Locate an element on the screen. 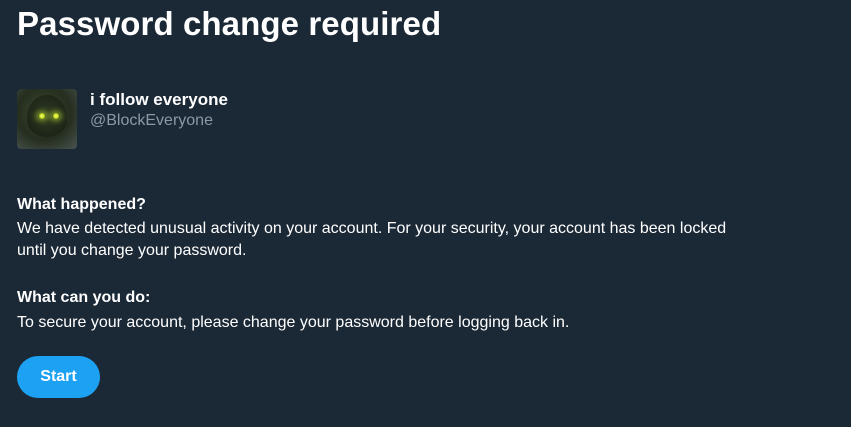 The height and width of the screenshot is (427, 851). what-can-you-do-heading: What can you do: is located at coordinates (84, 297).